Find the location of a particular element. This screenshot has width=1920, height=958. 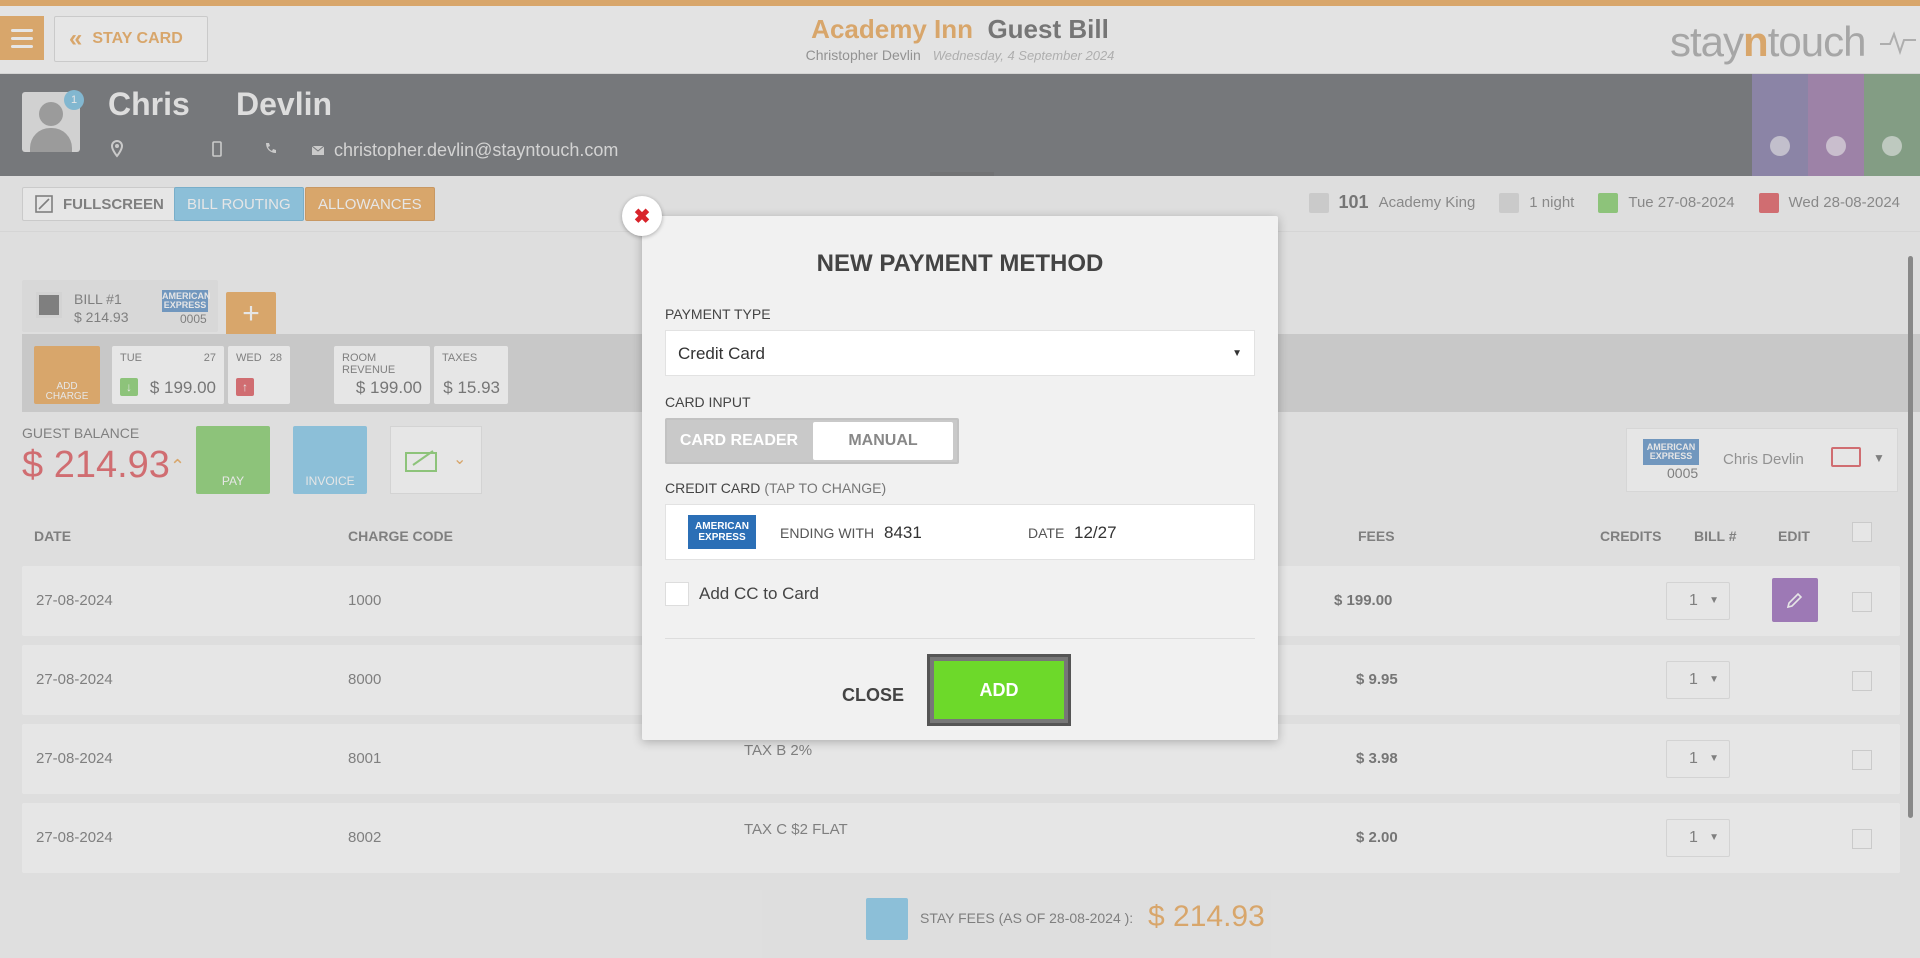

credit-card-label: CREDIT CARD (TAP TO CHANGE) is located at coordinates (776, 488).